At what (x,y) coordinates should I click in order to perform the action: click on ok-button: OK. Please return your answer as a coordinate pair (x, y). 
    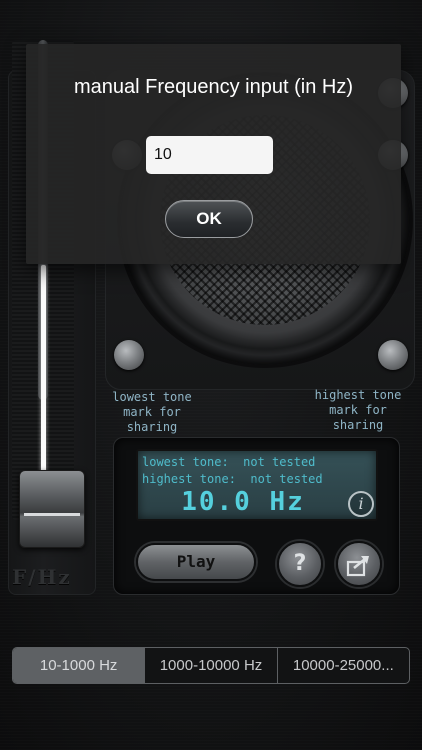
    Looking at the image, I should click on (209, 219).